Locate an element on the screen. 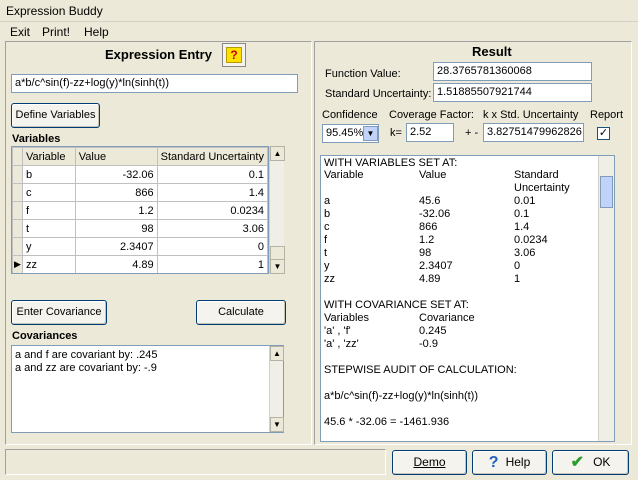 The image size is (638, 480). output-col-value: Value is located at coordinates (433, 175).